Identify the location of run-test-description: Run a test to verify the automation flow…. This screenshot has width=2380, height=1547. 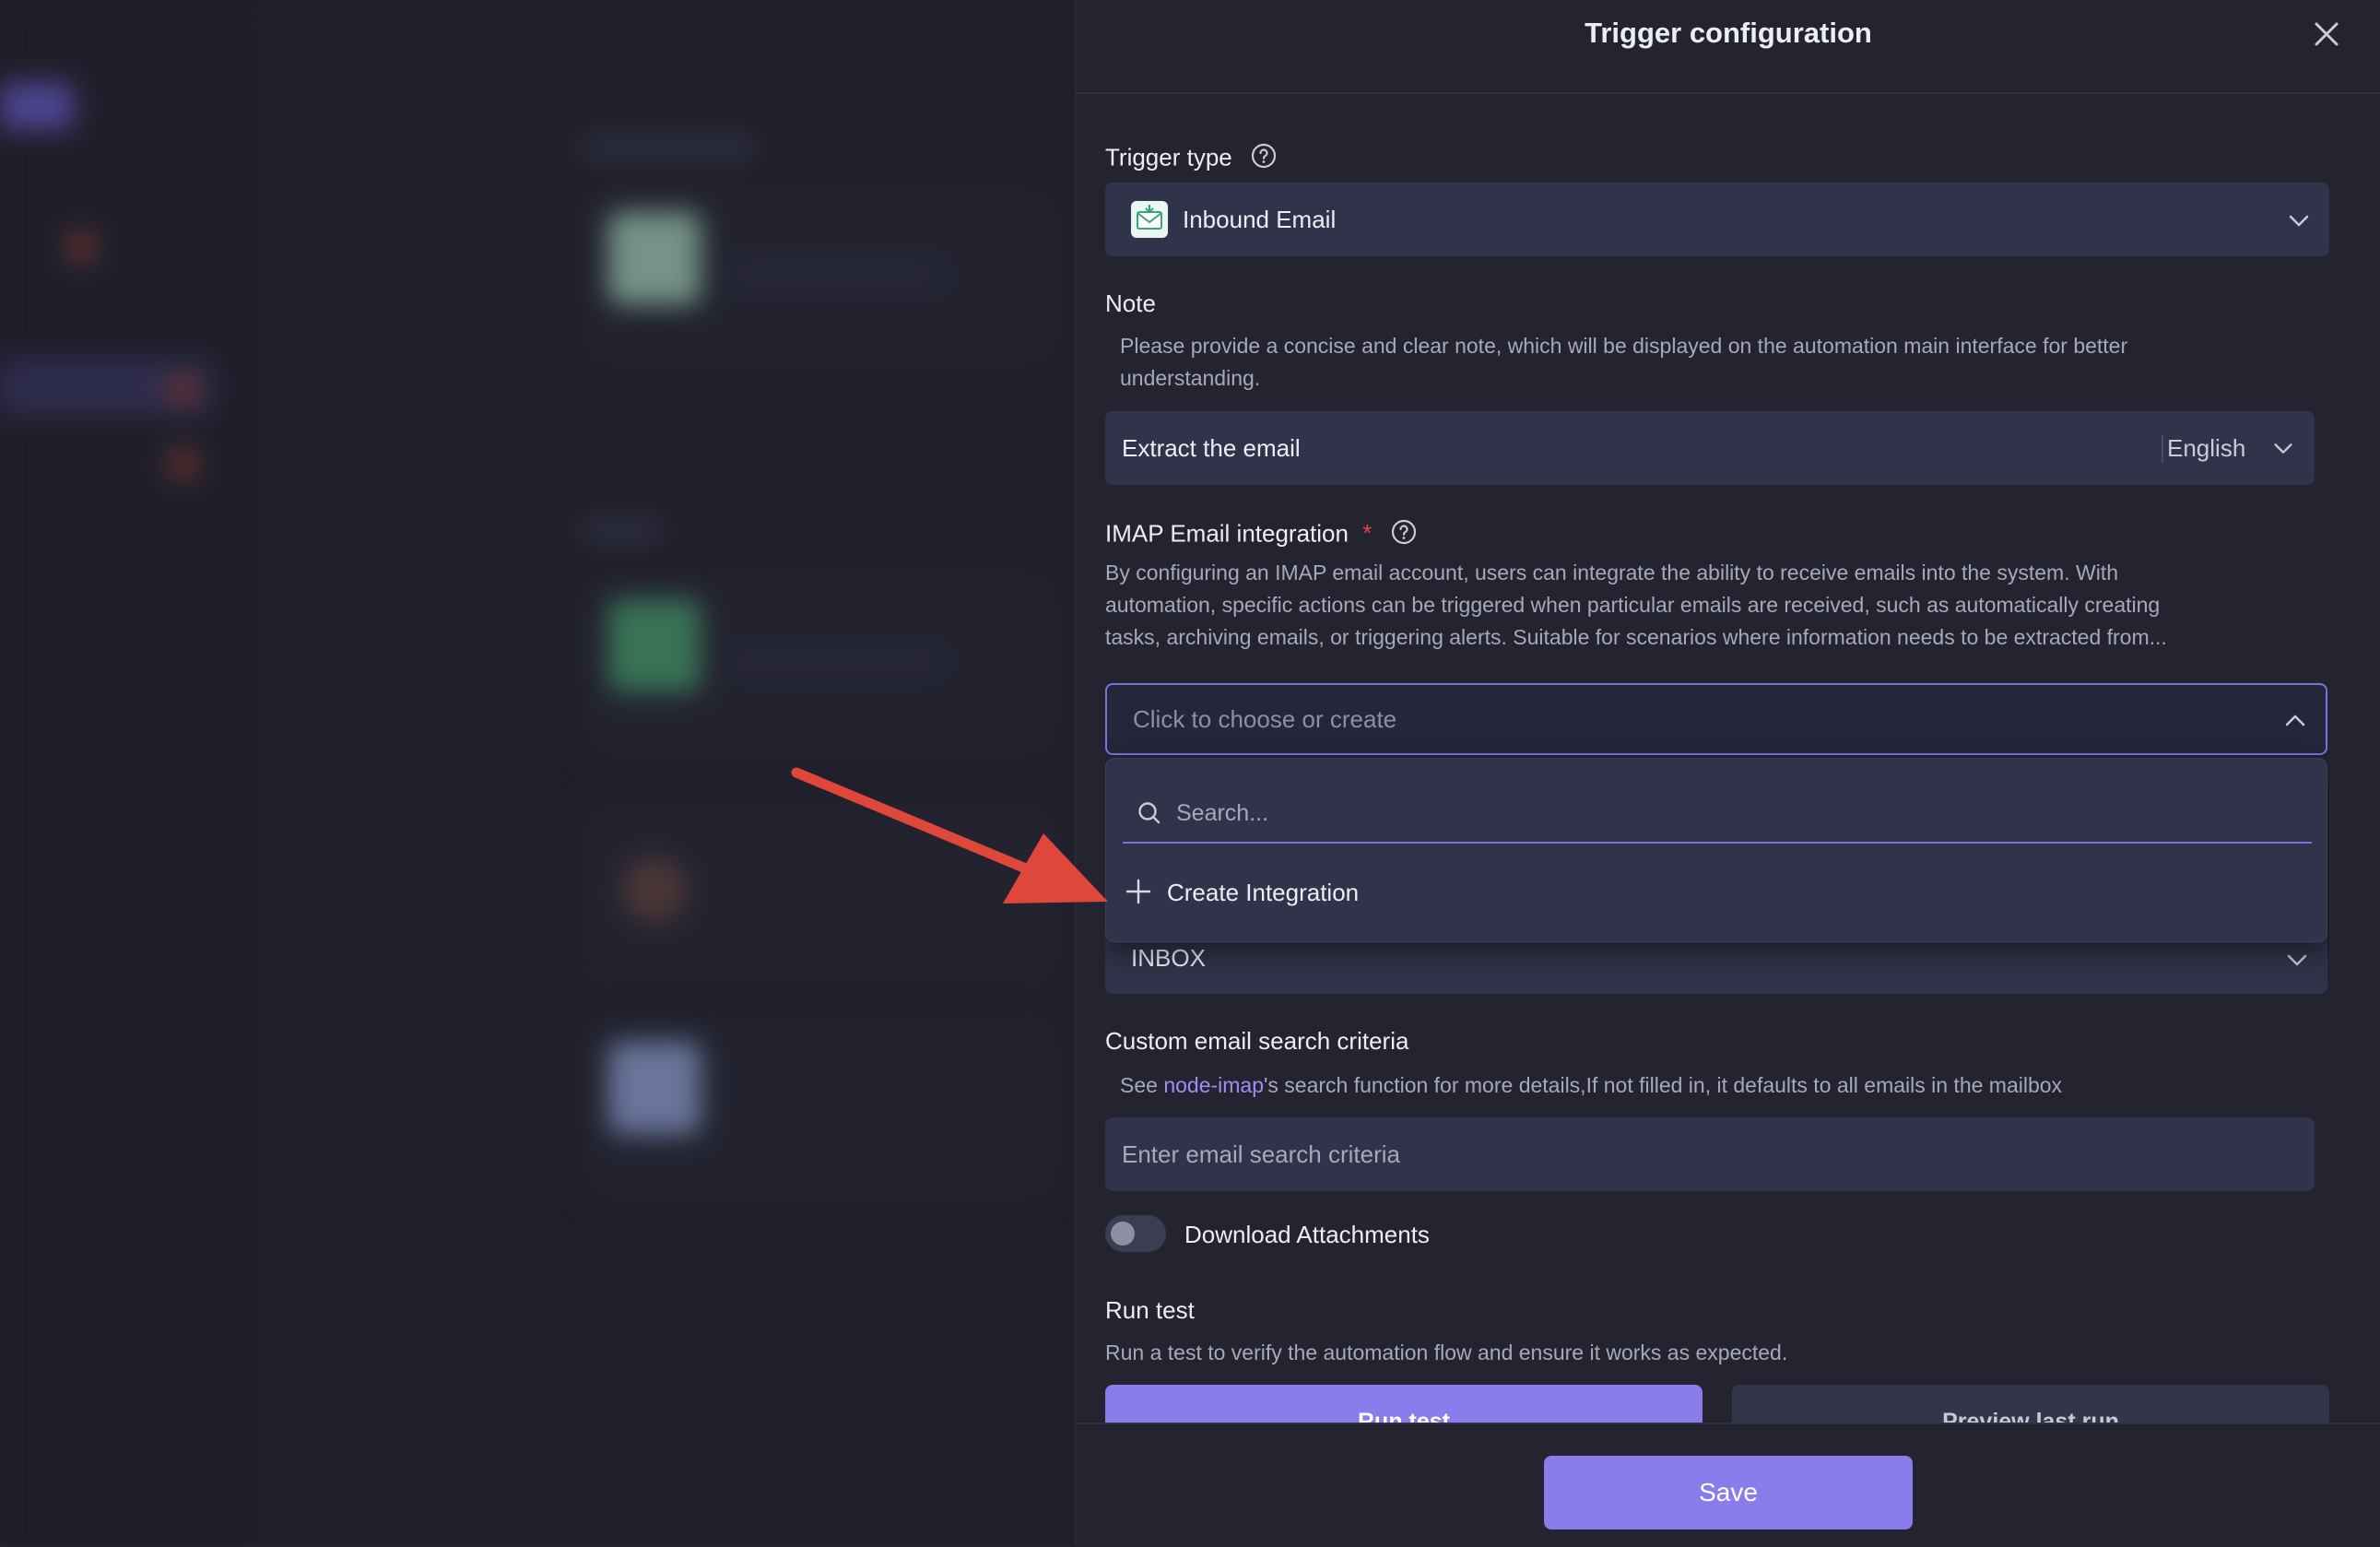
(1446, 1352).